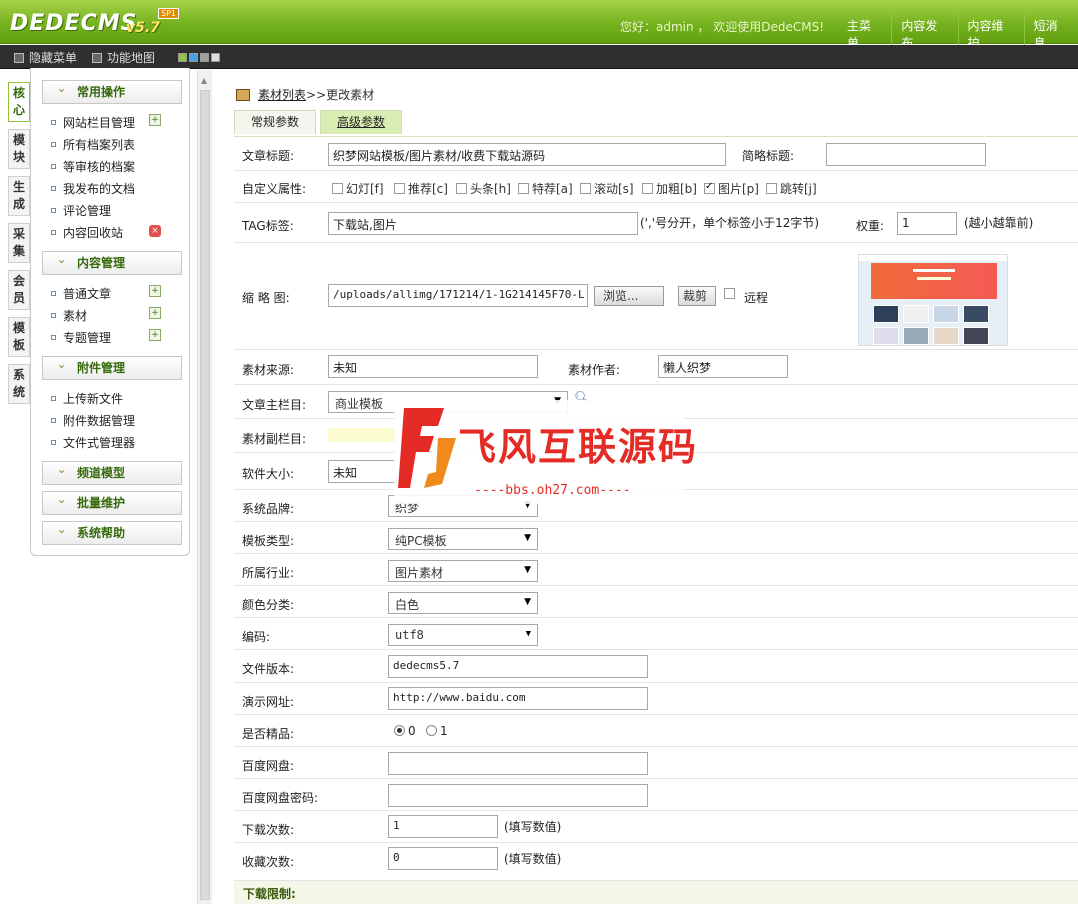  What do you see at coordinates (87, 398) in the screenshot?
I see `menu-item-upload: 上传新文件` at bounding box center [87, 398].